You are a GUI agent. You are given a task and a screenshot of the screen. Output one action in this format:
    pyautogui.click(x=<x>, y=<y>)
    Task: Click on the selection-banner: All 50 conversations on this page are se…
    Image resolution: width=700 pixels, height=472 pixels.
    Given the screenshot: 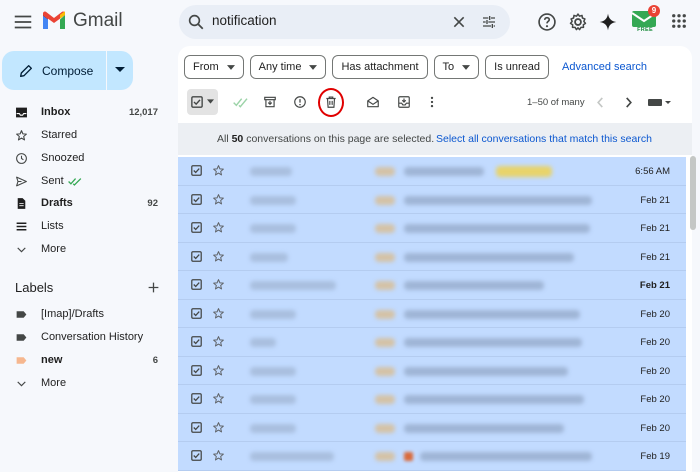 What is the action you would take?
    pyautogui.click(x=435, y=139)
    